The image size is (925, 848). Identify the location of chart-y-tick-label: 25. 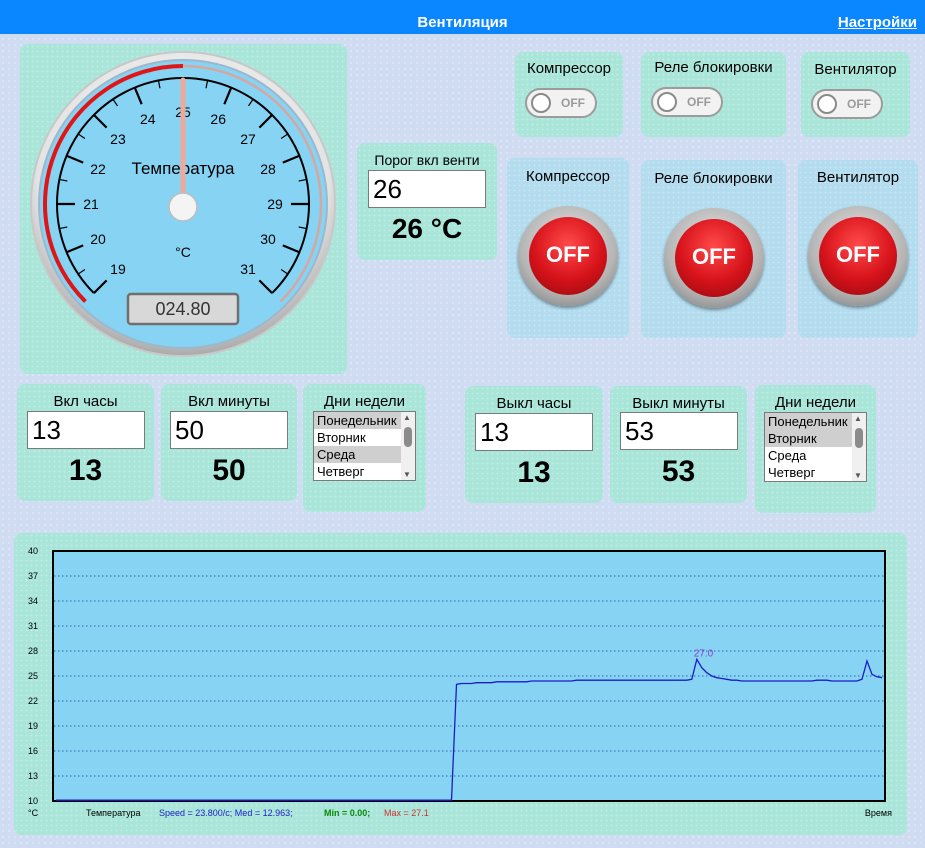
(33, 676).